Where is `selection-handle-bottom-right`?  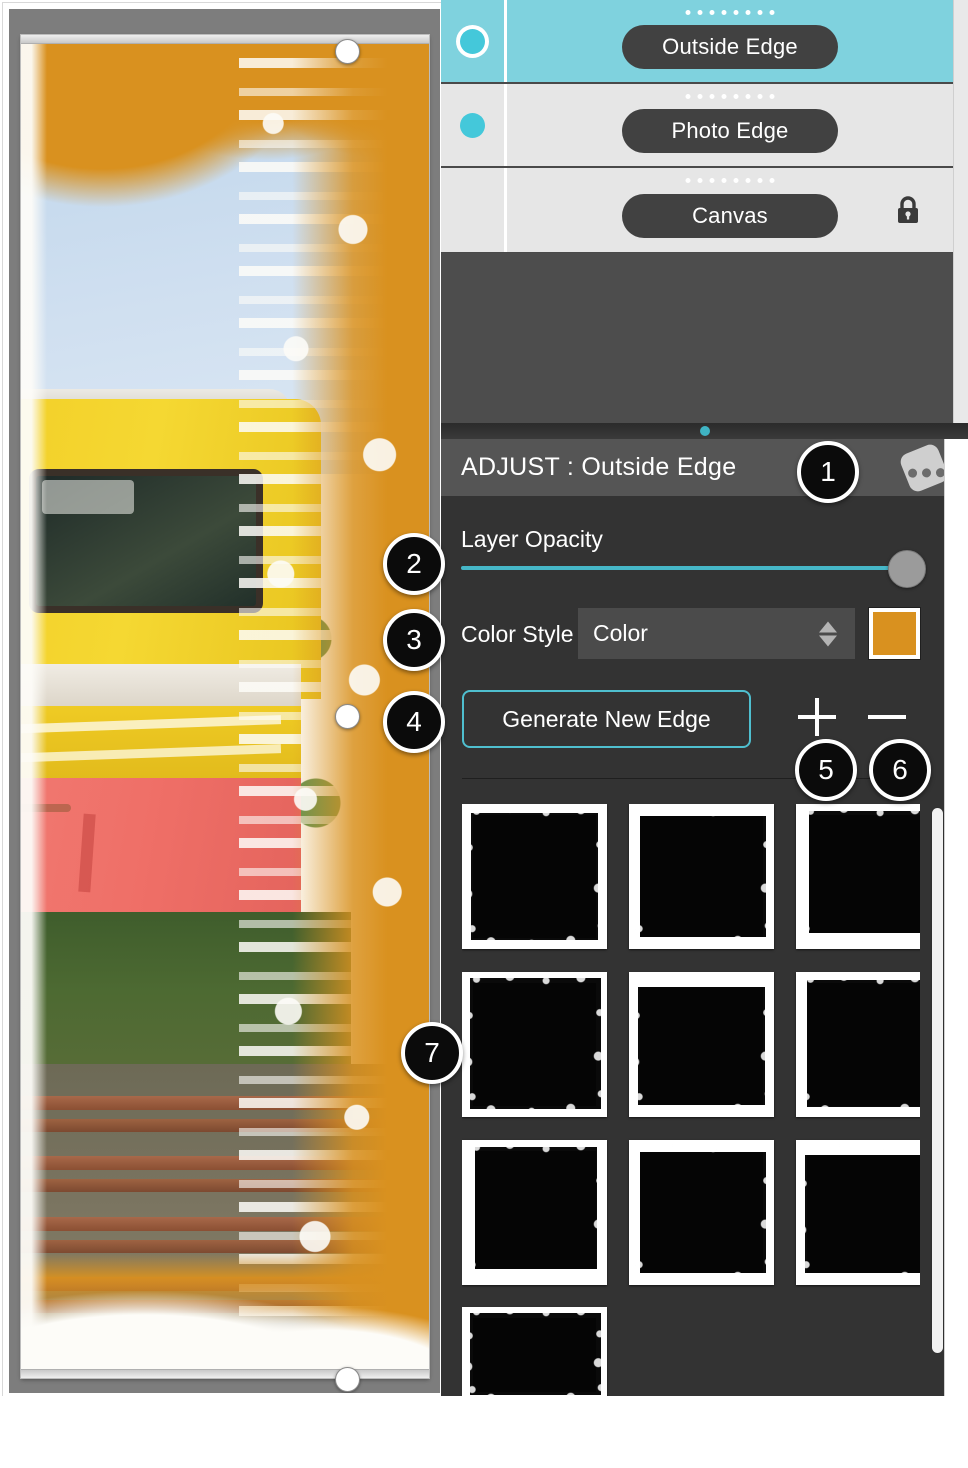
selection-handle-bottom-right is located at coordinates (347, 1379).